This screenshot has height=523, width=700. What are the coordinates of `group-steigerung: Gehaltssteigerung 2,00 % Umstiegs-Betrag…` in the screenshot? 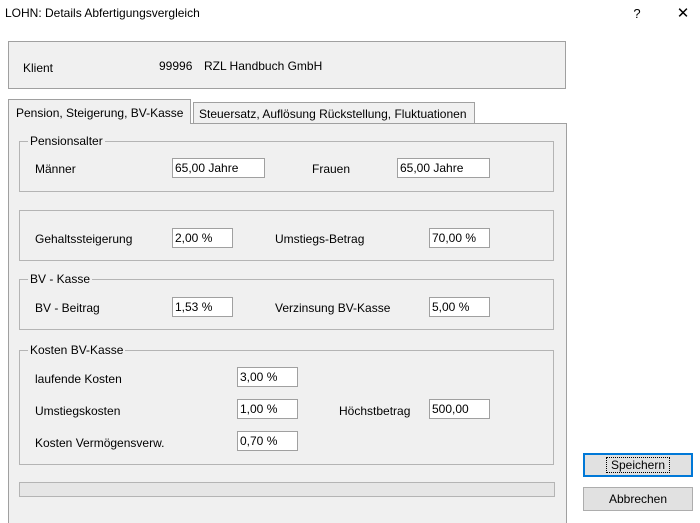 It's located at (286, 235).